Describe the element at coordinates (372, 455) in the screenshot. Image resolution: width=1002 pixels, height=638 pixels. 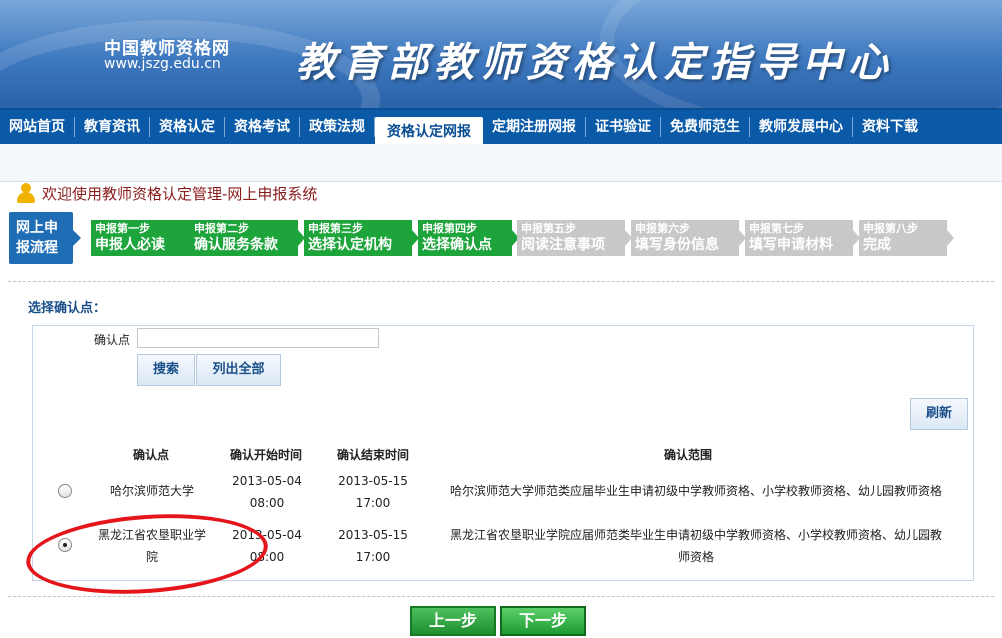
I see `col-header-end: 确认结束时间` at that location.